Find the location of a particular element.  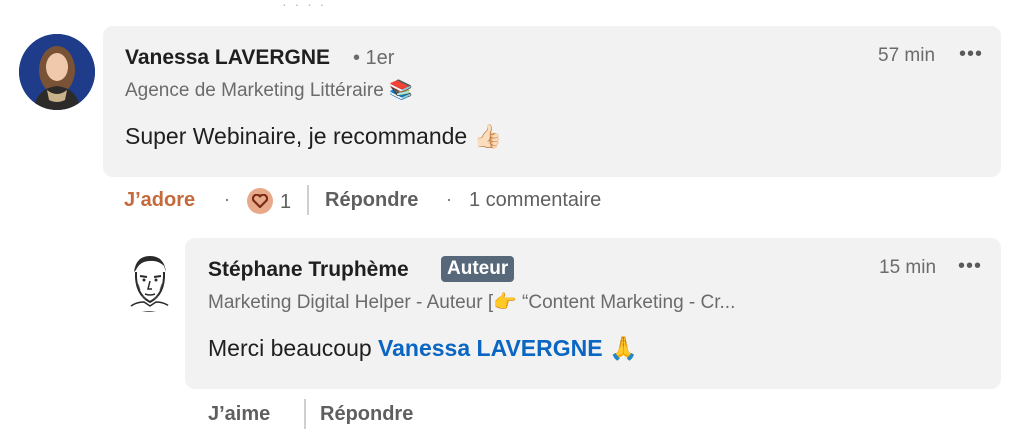

comment-author-headline: Agence de Marketing Littéraire 📚 is located at coordinates (269, 90).